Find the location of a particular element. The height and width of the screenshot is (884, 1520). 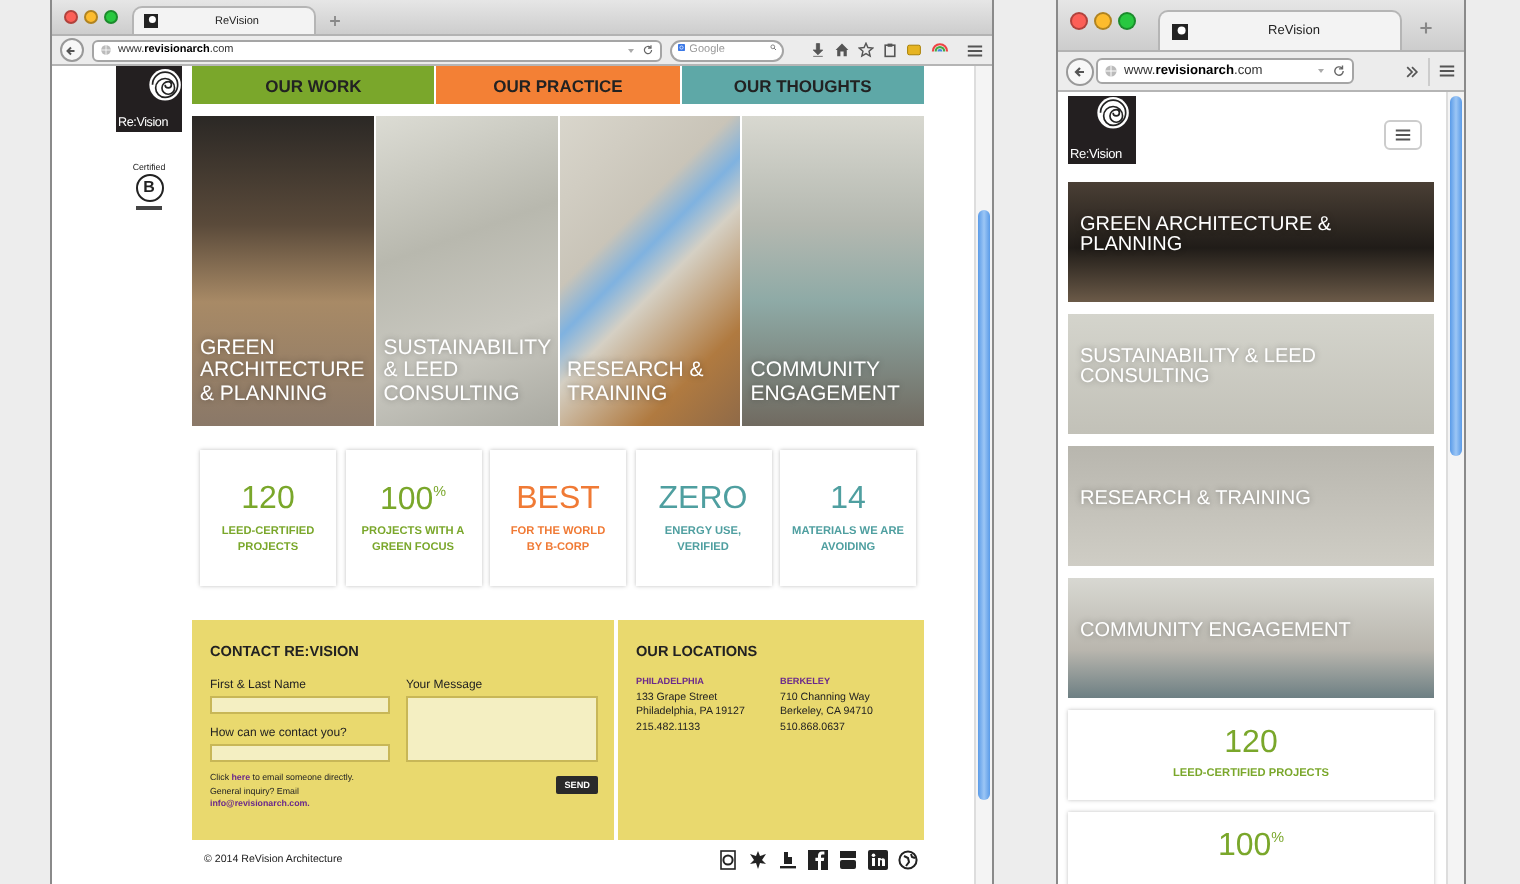

overflow-chevron-icon is located at coordinates (1412, 71).